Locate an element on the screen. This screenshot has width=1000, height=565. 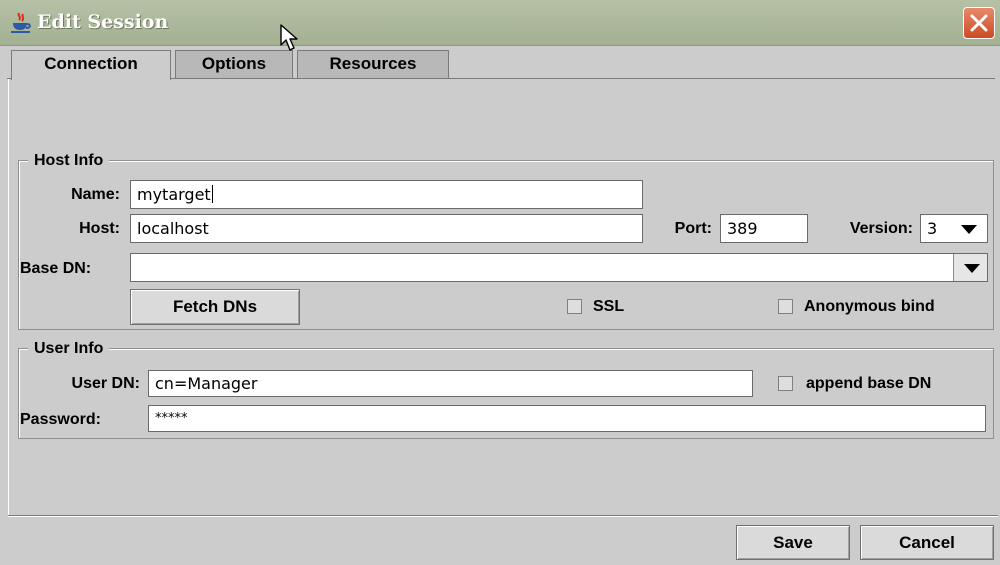
user-info-title: User Info is located at coordinates (69, 349).